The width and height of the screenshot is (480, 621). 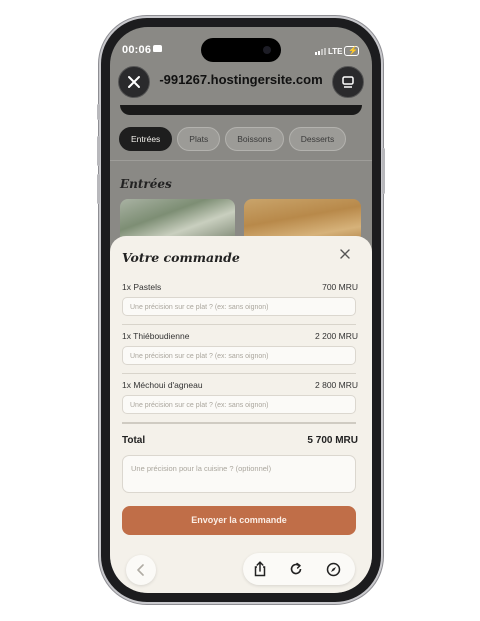 What do you see at coordinates (156, 336) in the screenshot?
I see `order-item-name: 1x Thiéboudienne` at bounding box center [156, 336].